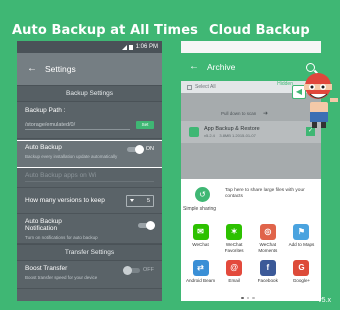 The height and width of the screenshot is (310, 340). I want to click on wechat-favorites-icon: ✶, so click(234, 232).